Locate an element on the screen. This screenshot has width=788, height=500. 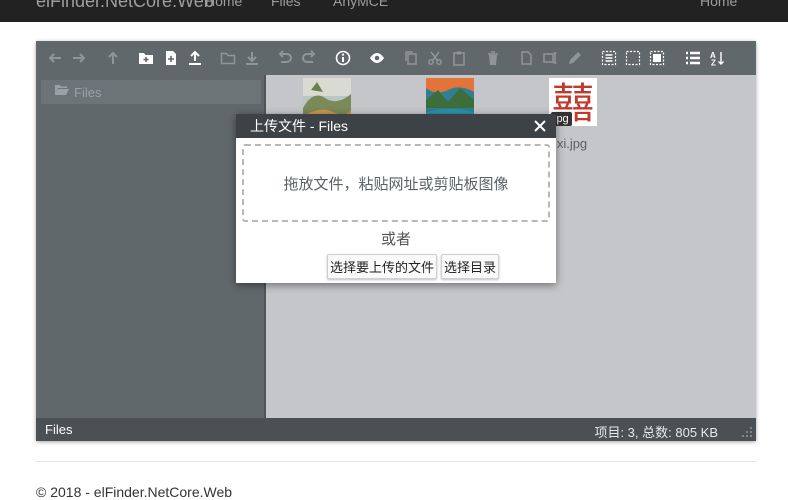
status-stats: 项目: 3, 总数: 805 KB is located at coordinates (656, 432).